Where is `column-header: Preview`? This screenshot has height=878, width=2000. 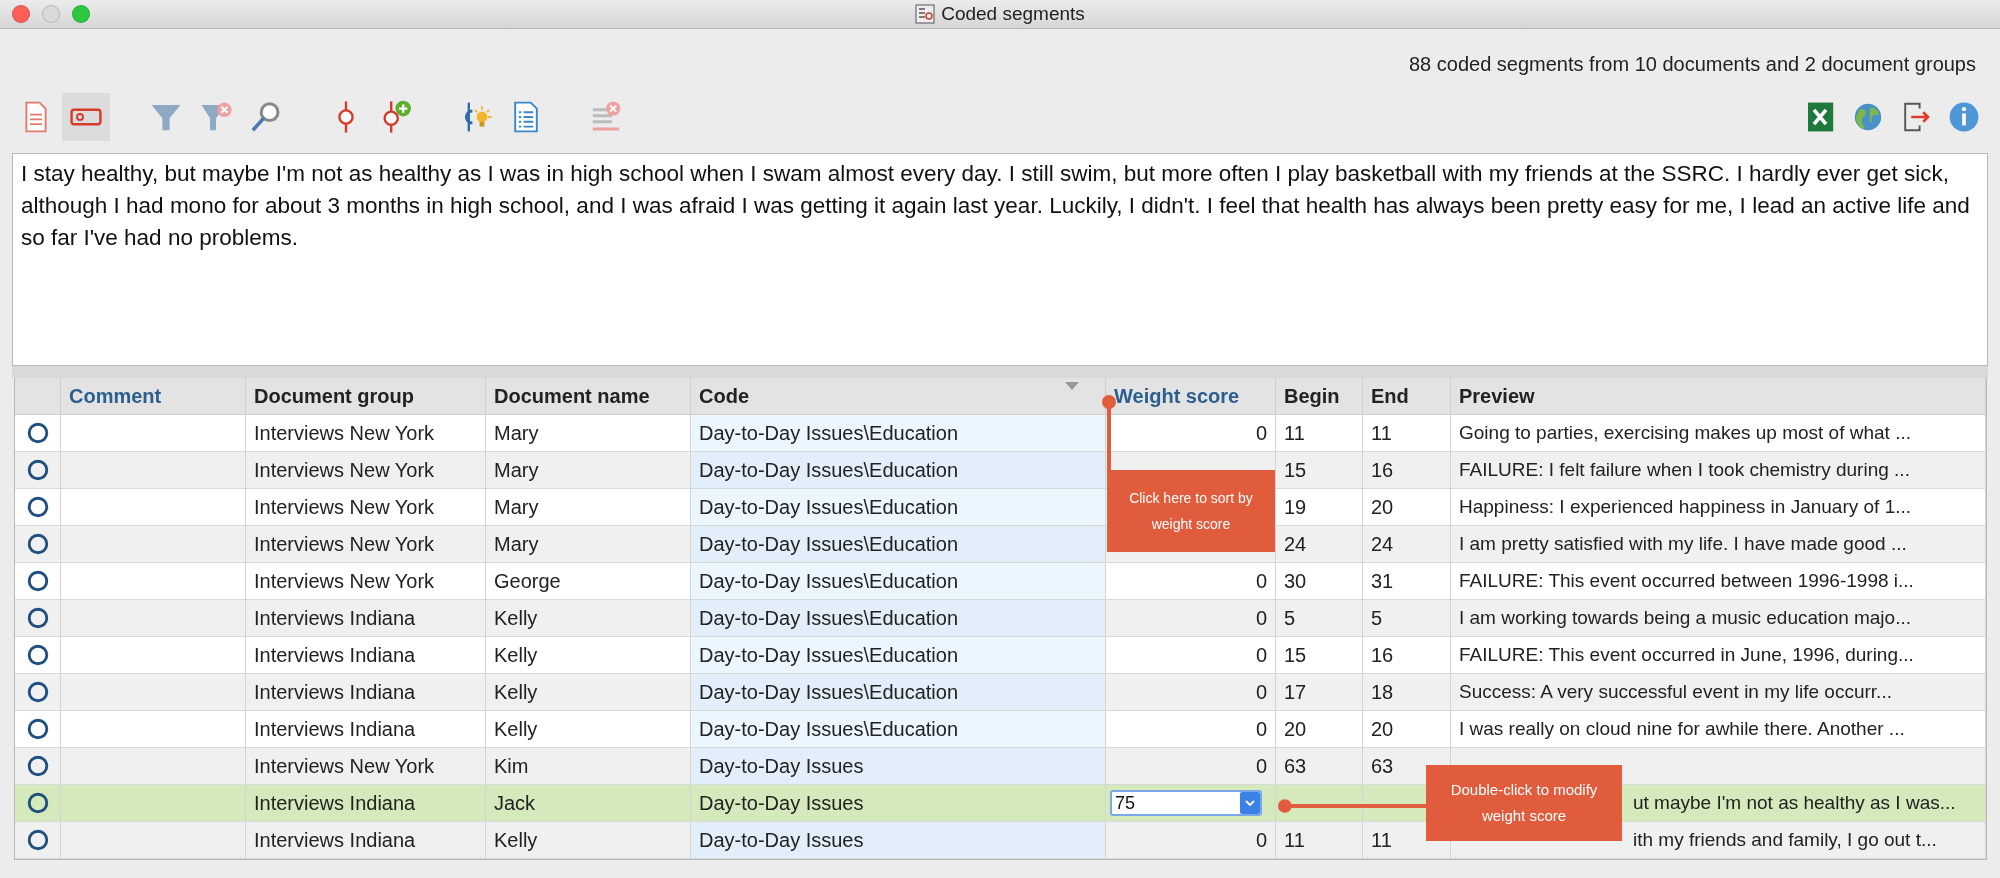 column-header: Preview is located at coordinates (1718, 396).